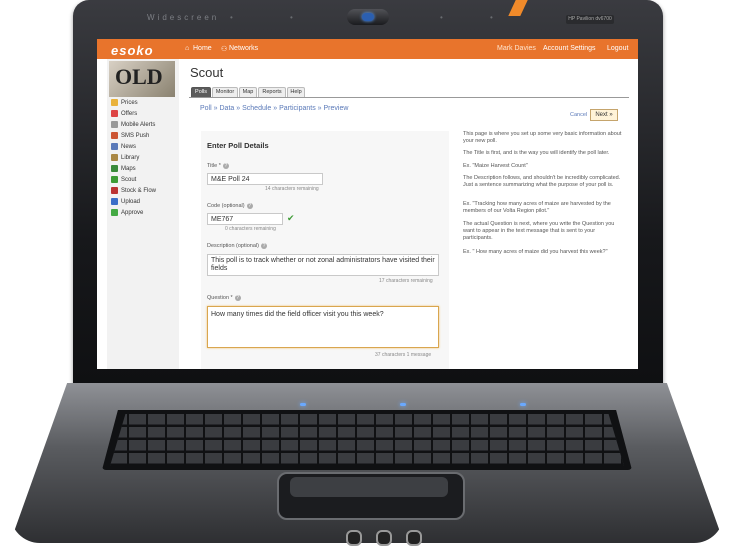 The image size is (734, 550). Describe the element at coordinates (403, 355) in the screenshot. I see `question-counter: 37 characters 1 message` at that location.